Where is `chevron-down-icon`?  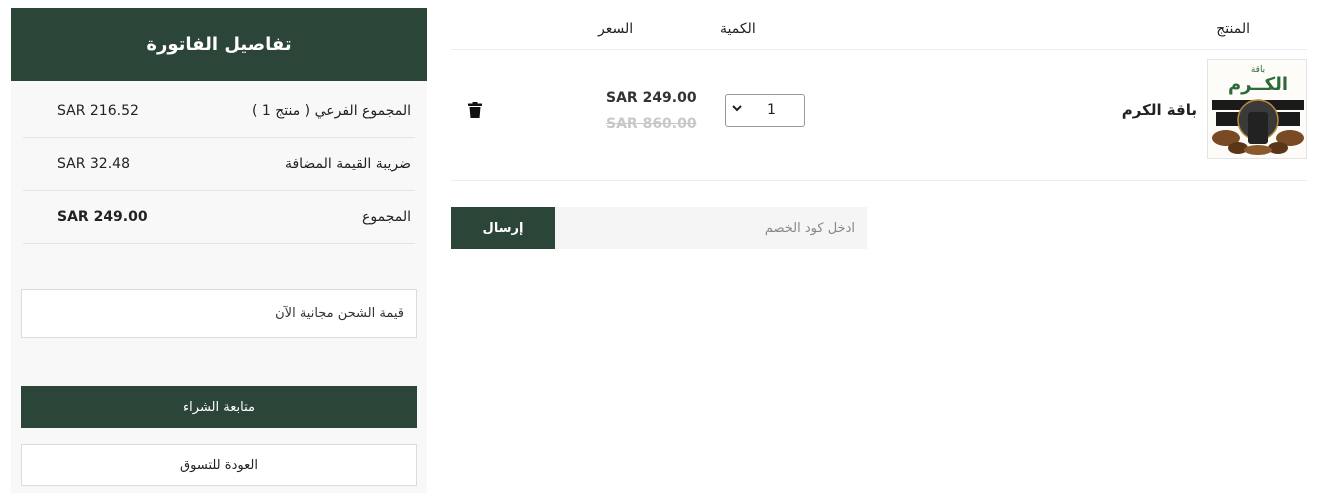
chevron-down-icon is located at coordinates (737, 109).